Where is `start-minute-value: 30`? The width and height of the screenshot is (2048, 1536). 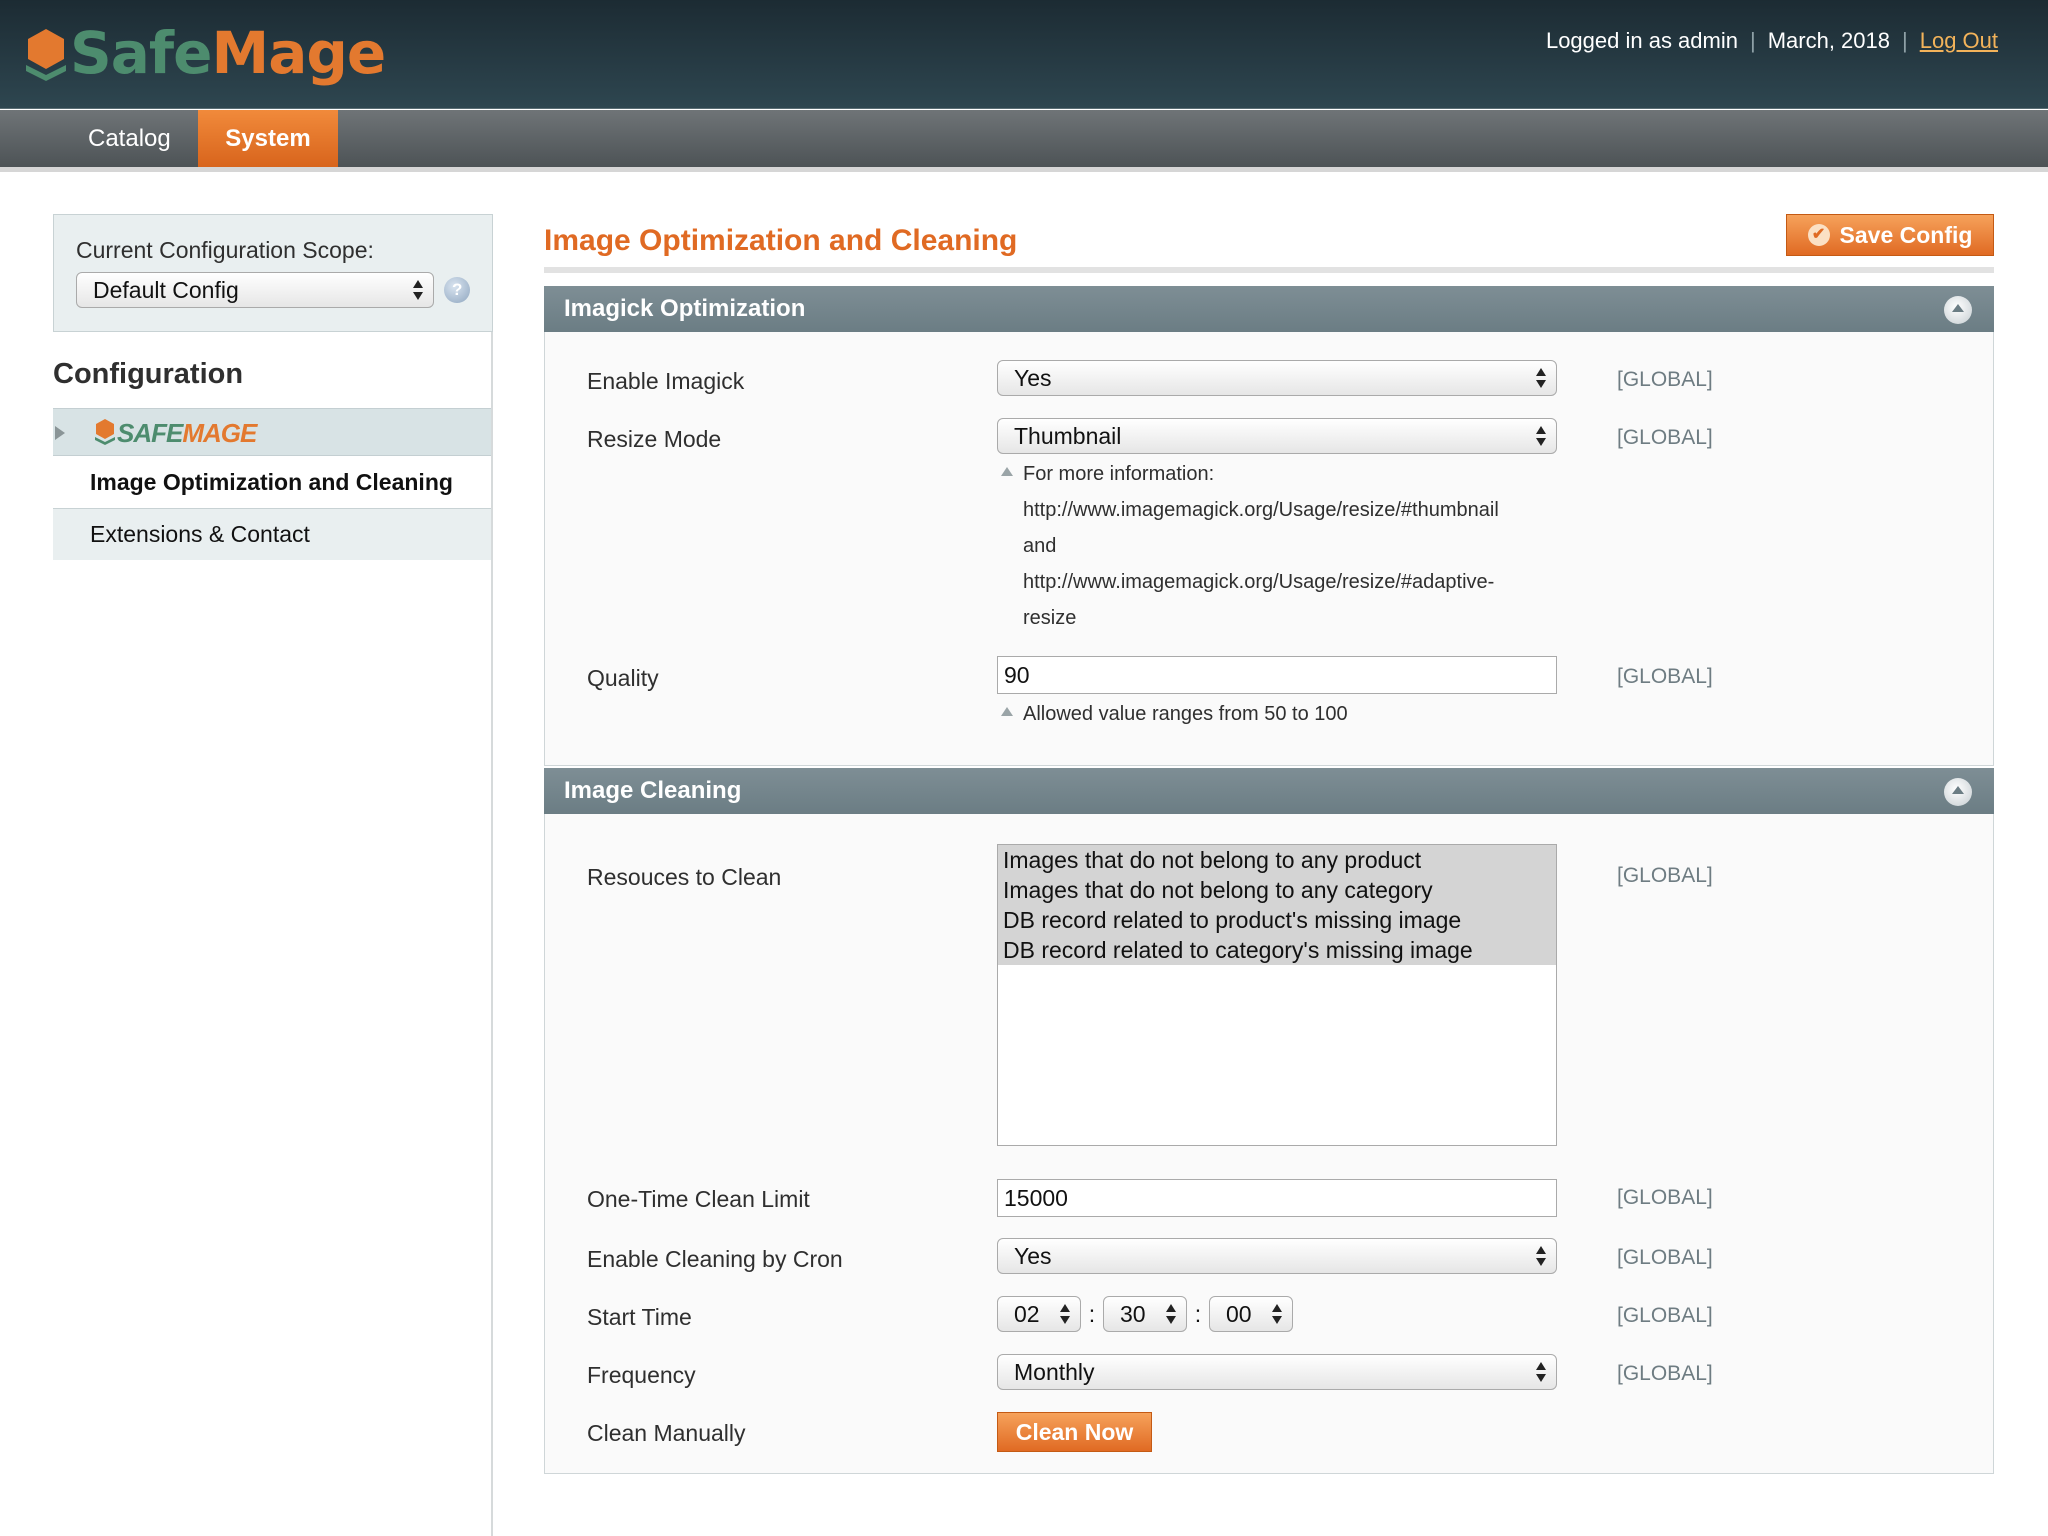 start-minute-value: 30 is located at coordinates (1133, 1314).